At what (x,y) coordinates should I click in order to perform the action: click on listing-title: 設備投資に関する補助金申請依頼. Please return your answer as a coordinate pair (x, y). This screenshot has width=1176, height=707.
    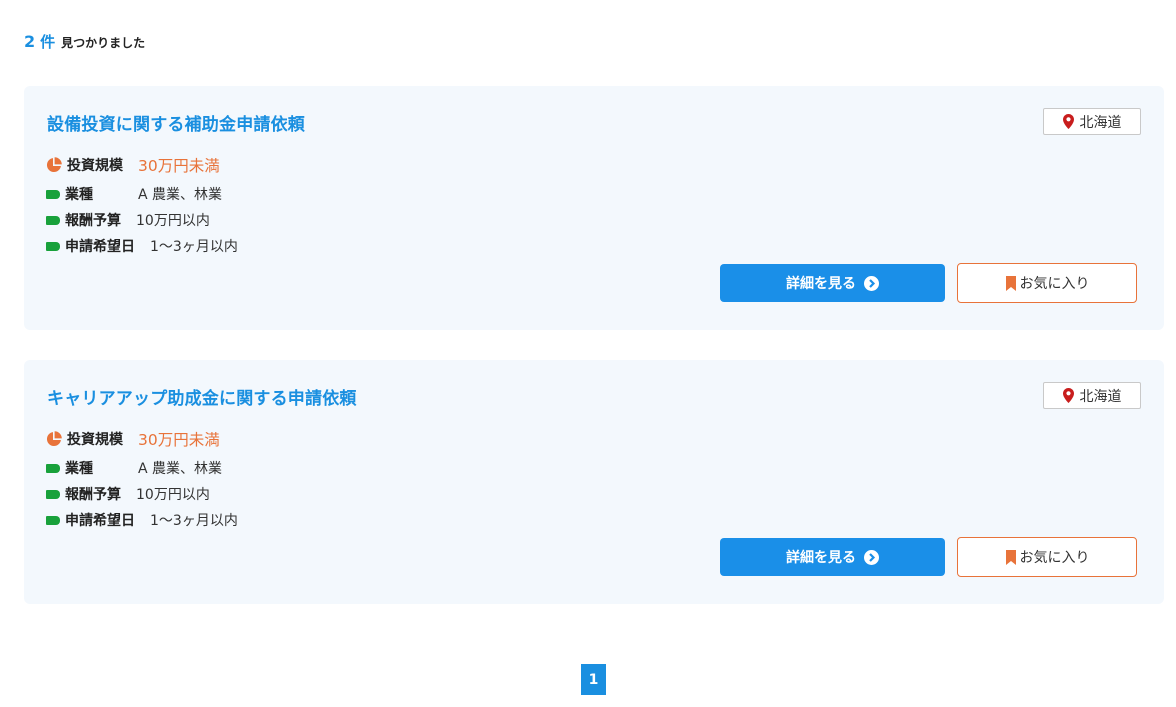
    Looking at the image, I should click on (176, 122).